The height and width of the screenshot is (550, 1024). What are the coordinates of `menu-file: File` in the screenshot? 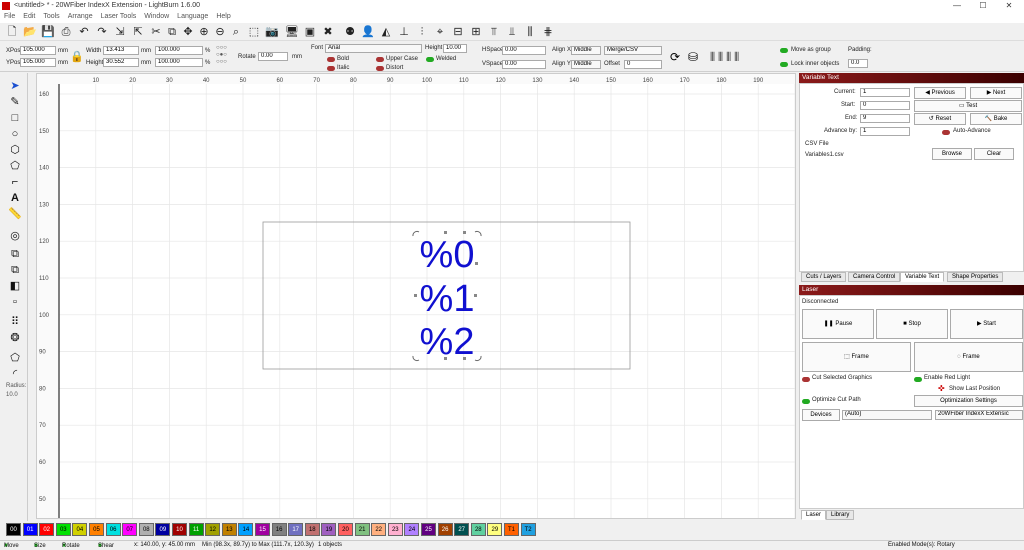 It's located at (9, 16).